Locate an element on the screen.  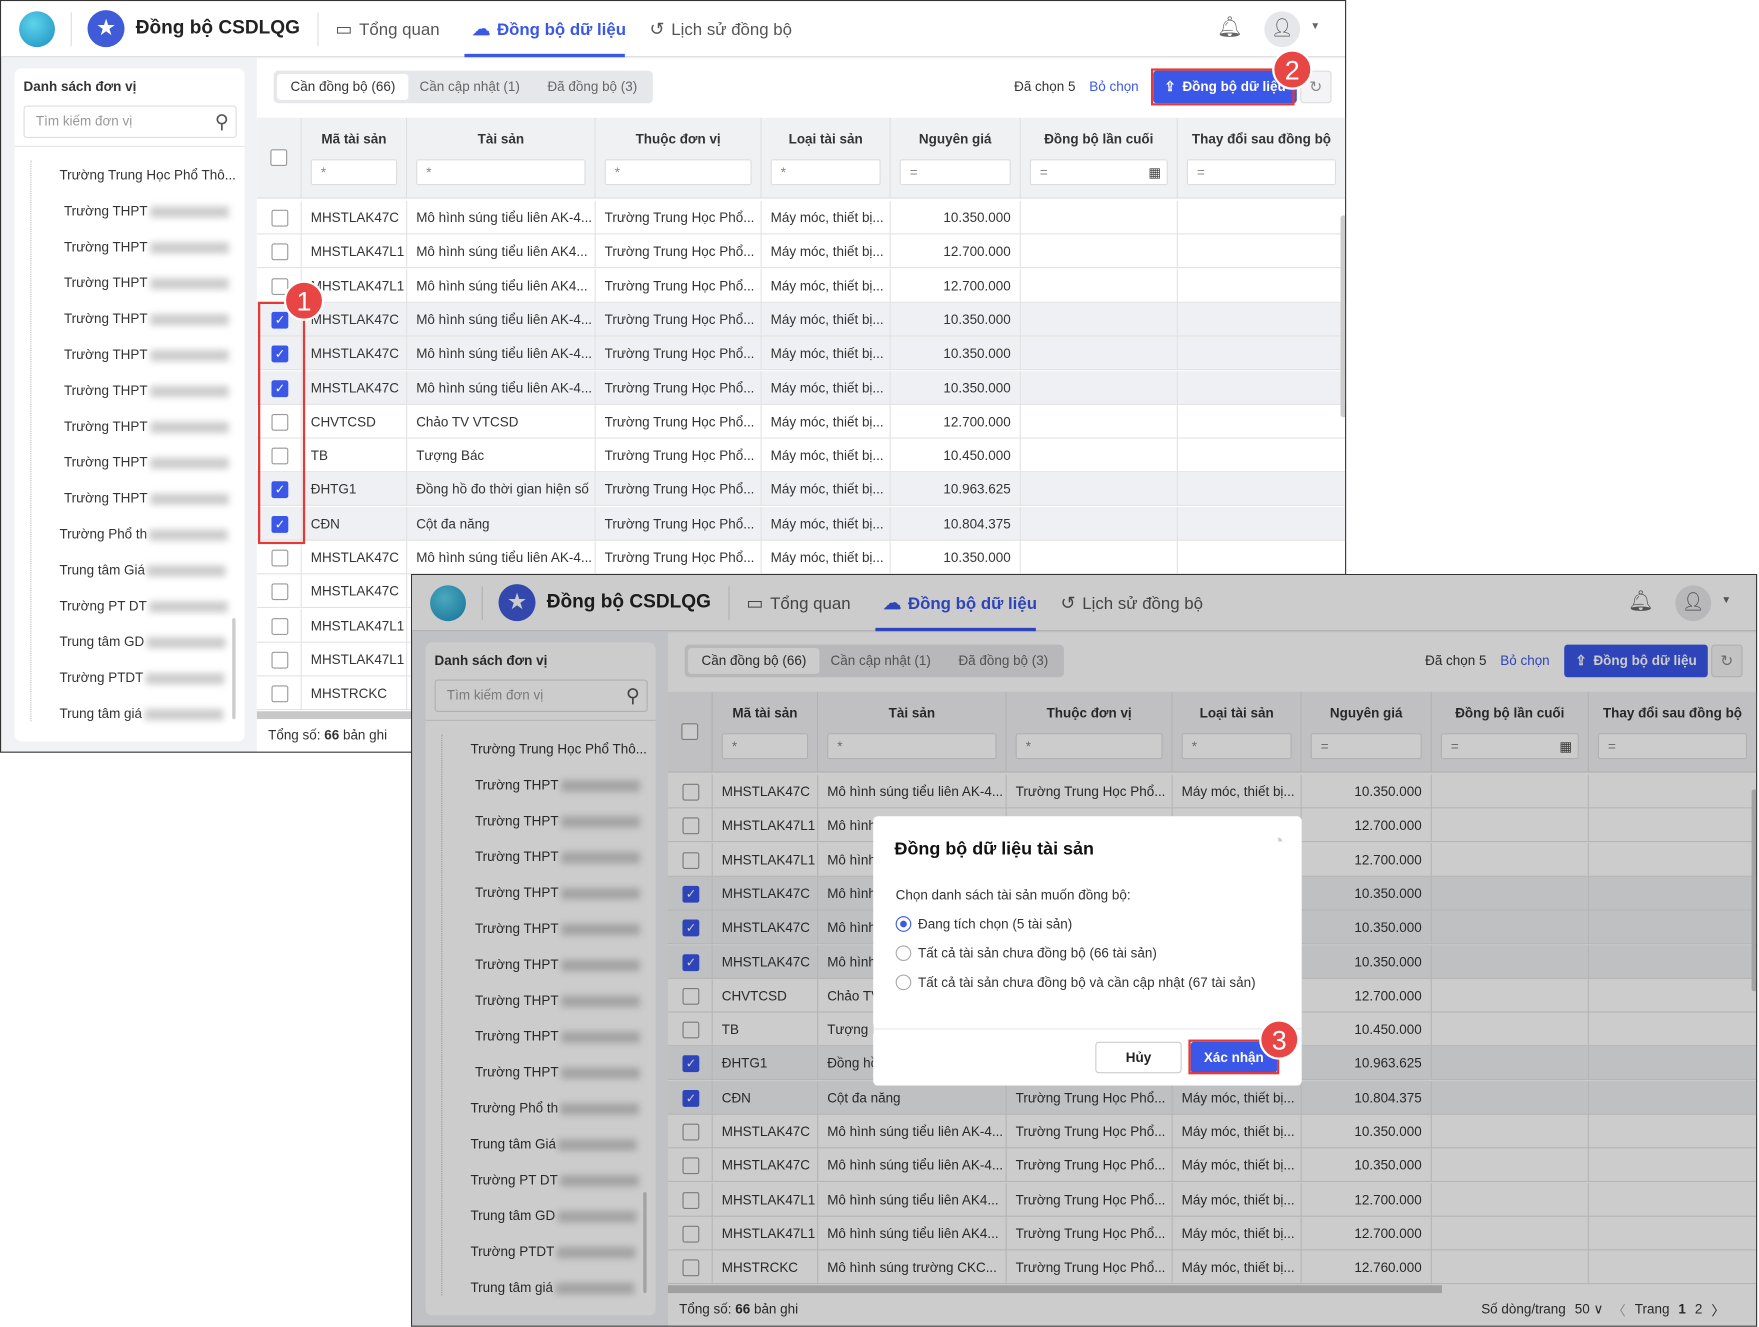
annotation-highlight-checkboxes is located at coordinates (282, 423).